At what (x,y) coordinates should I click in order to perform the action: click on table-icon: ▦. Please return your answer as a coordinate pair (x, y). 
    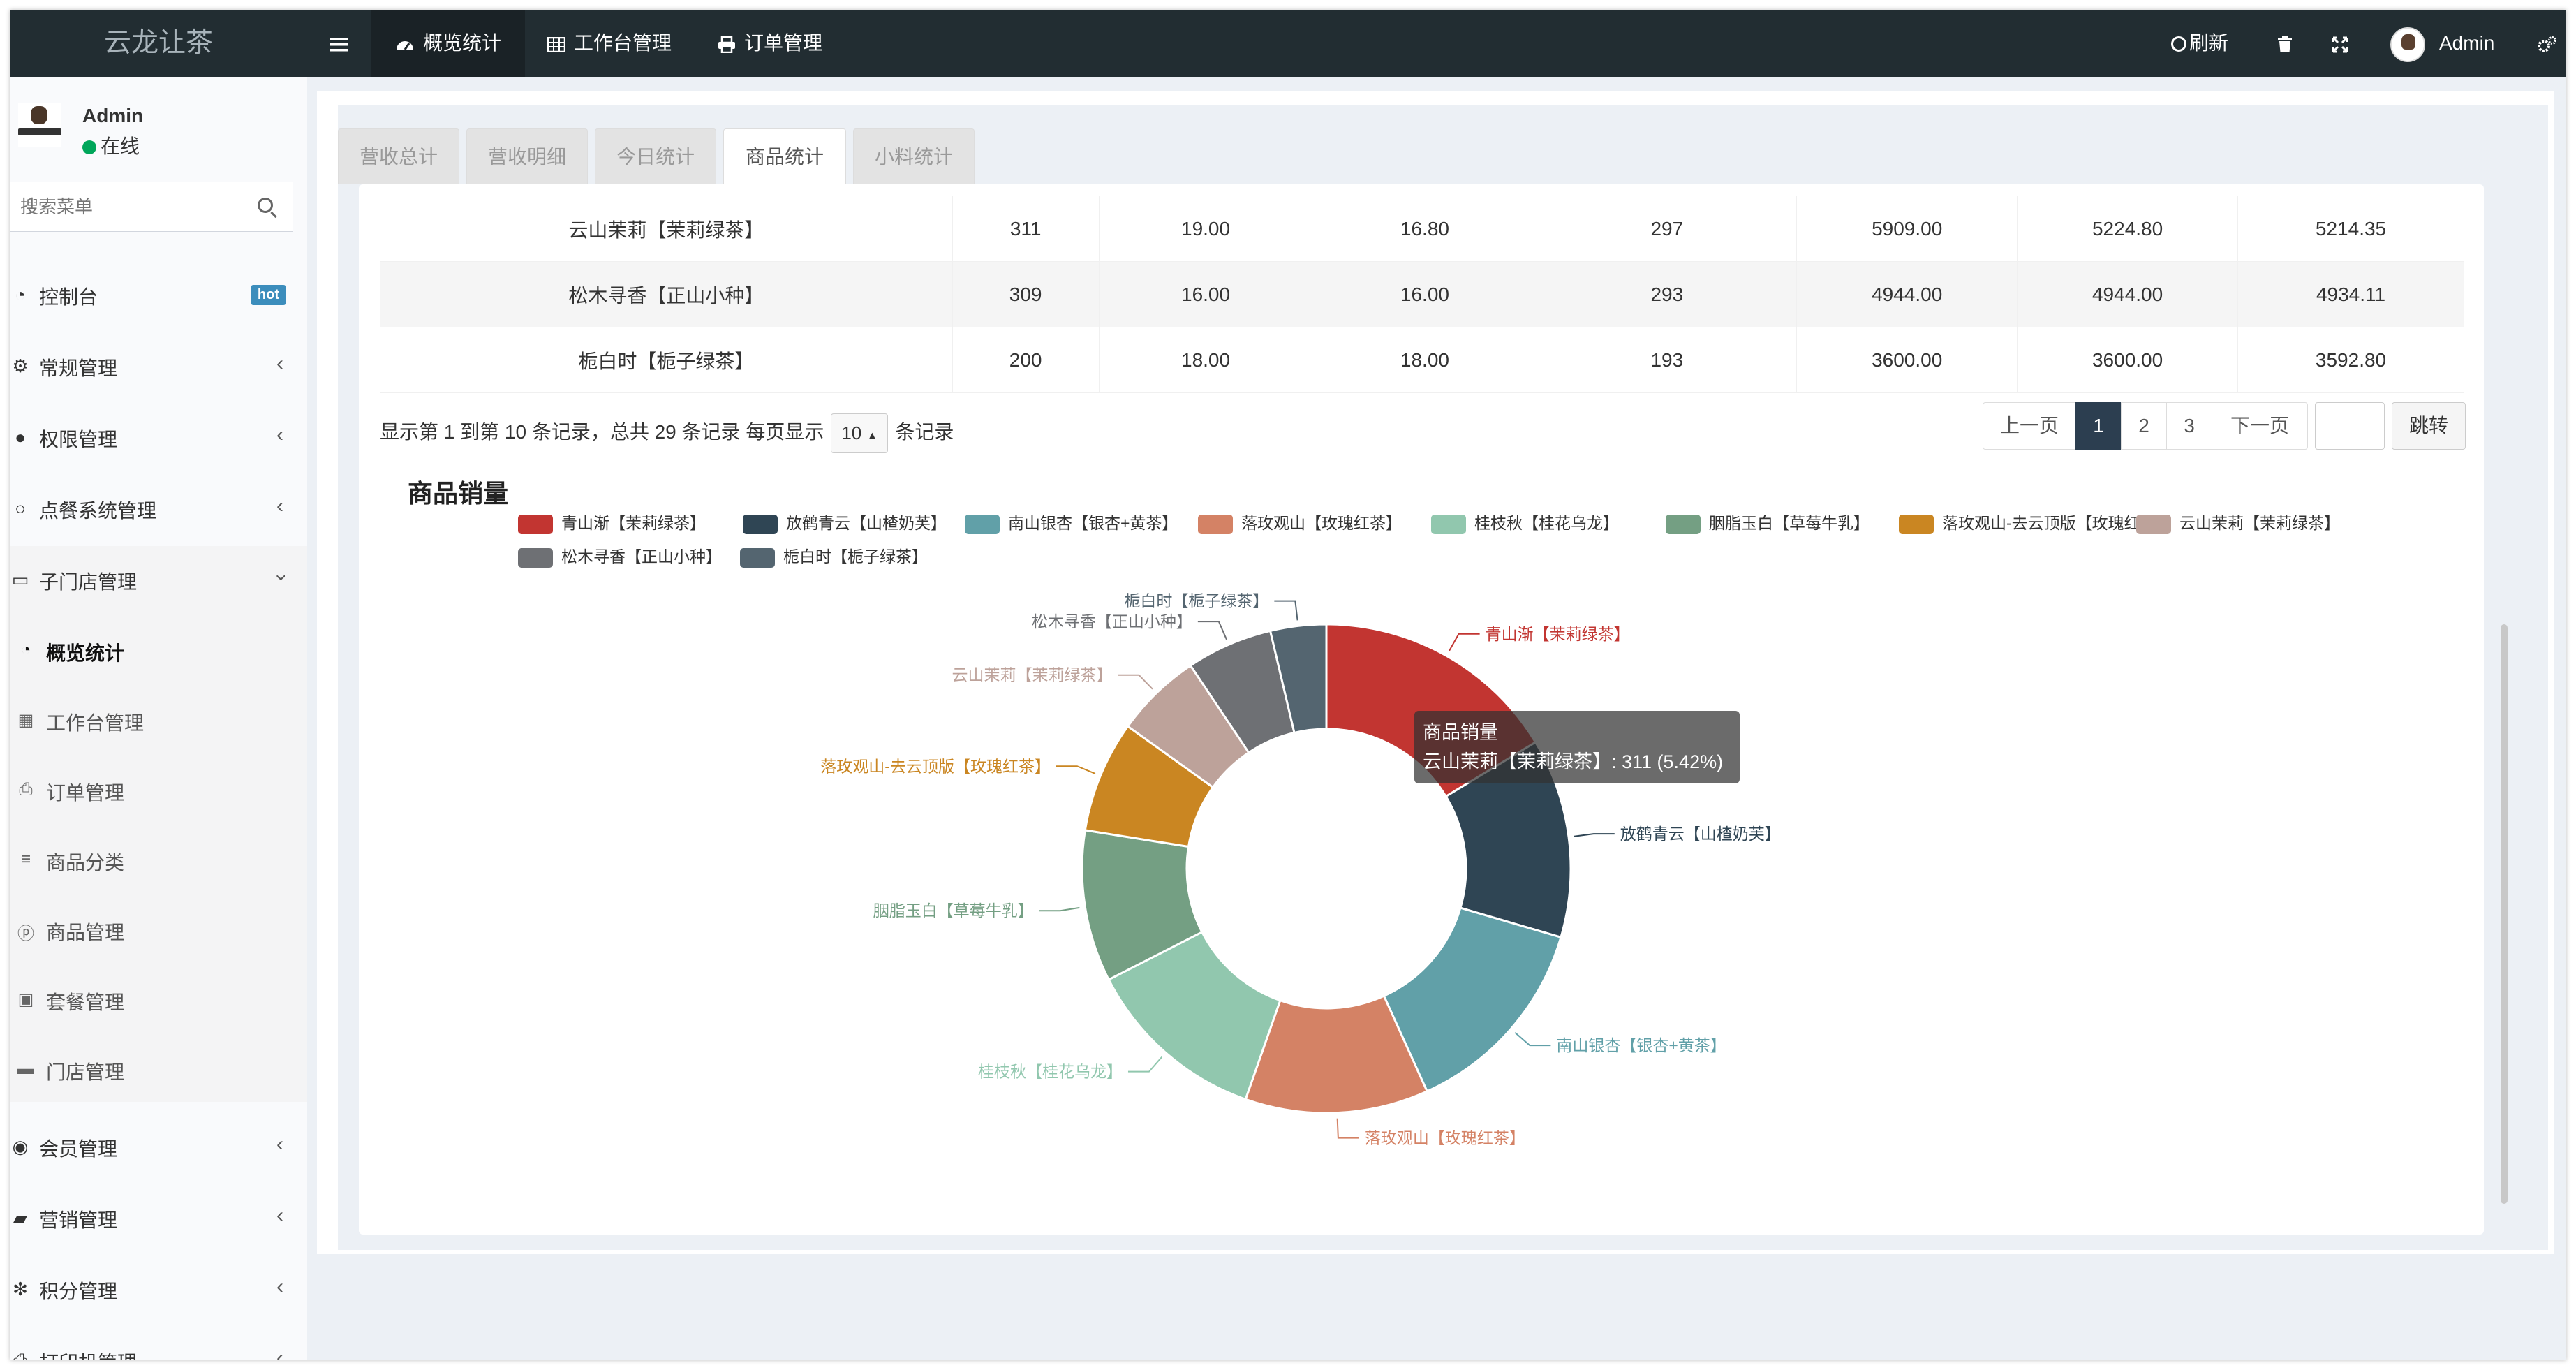
    Looking at the image, I should click on (25, 720).